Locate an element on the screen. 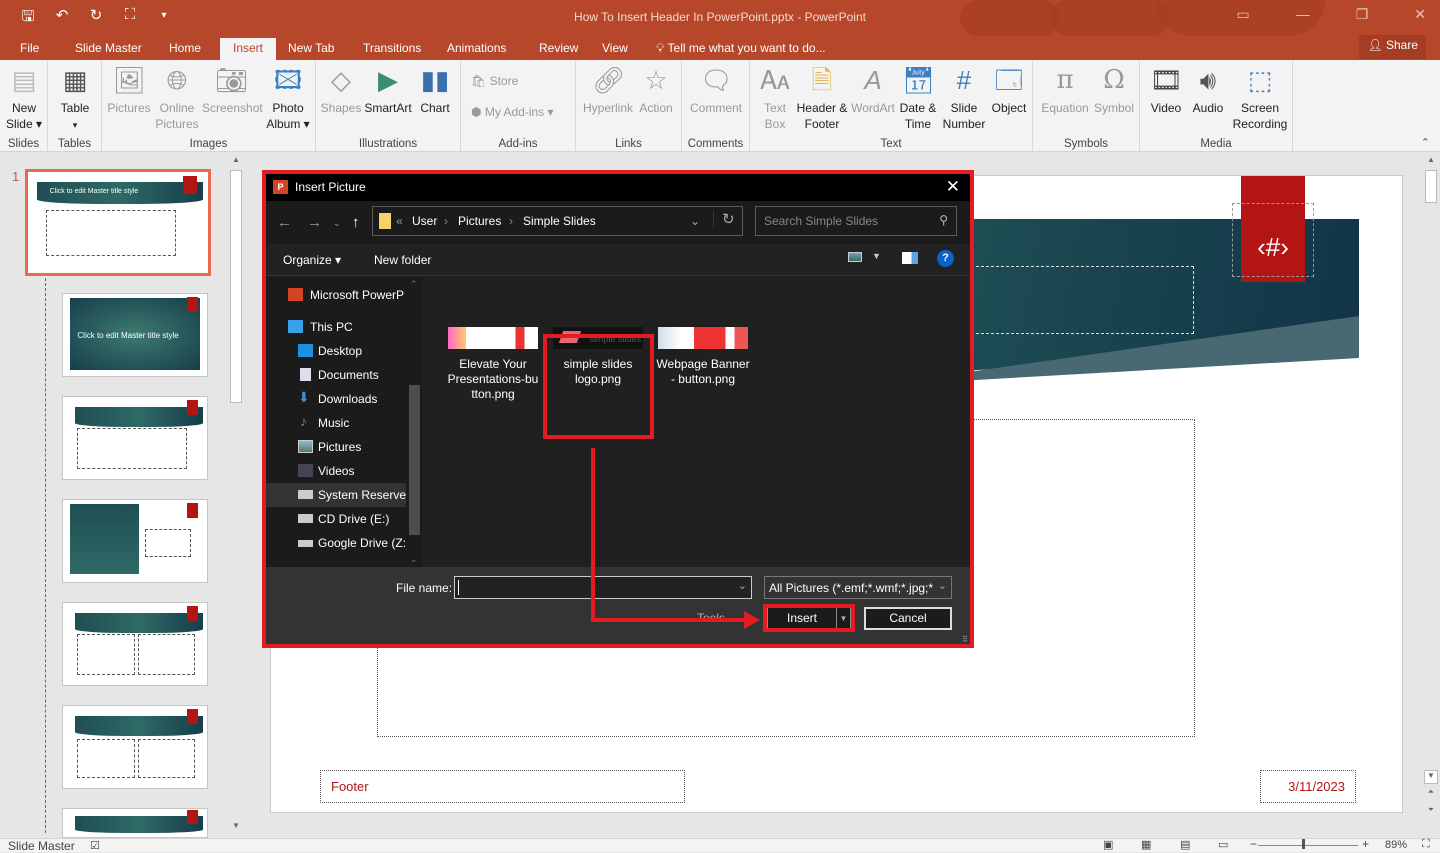 This screenshot has height=853, width=1440. nav-item-pictures: Pictures is located at coordinates (336, 447).